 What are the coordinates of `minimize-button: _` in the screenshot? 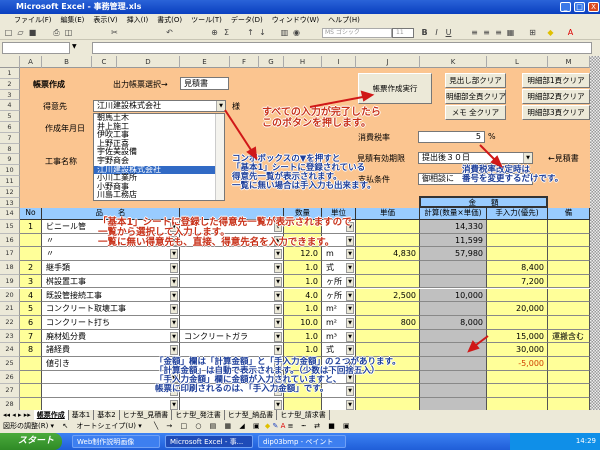 It's located at (565, 7).